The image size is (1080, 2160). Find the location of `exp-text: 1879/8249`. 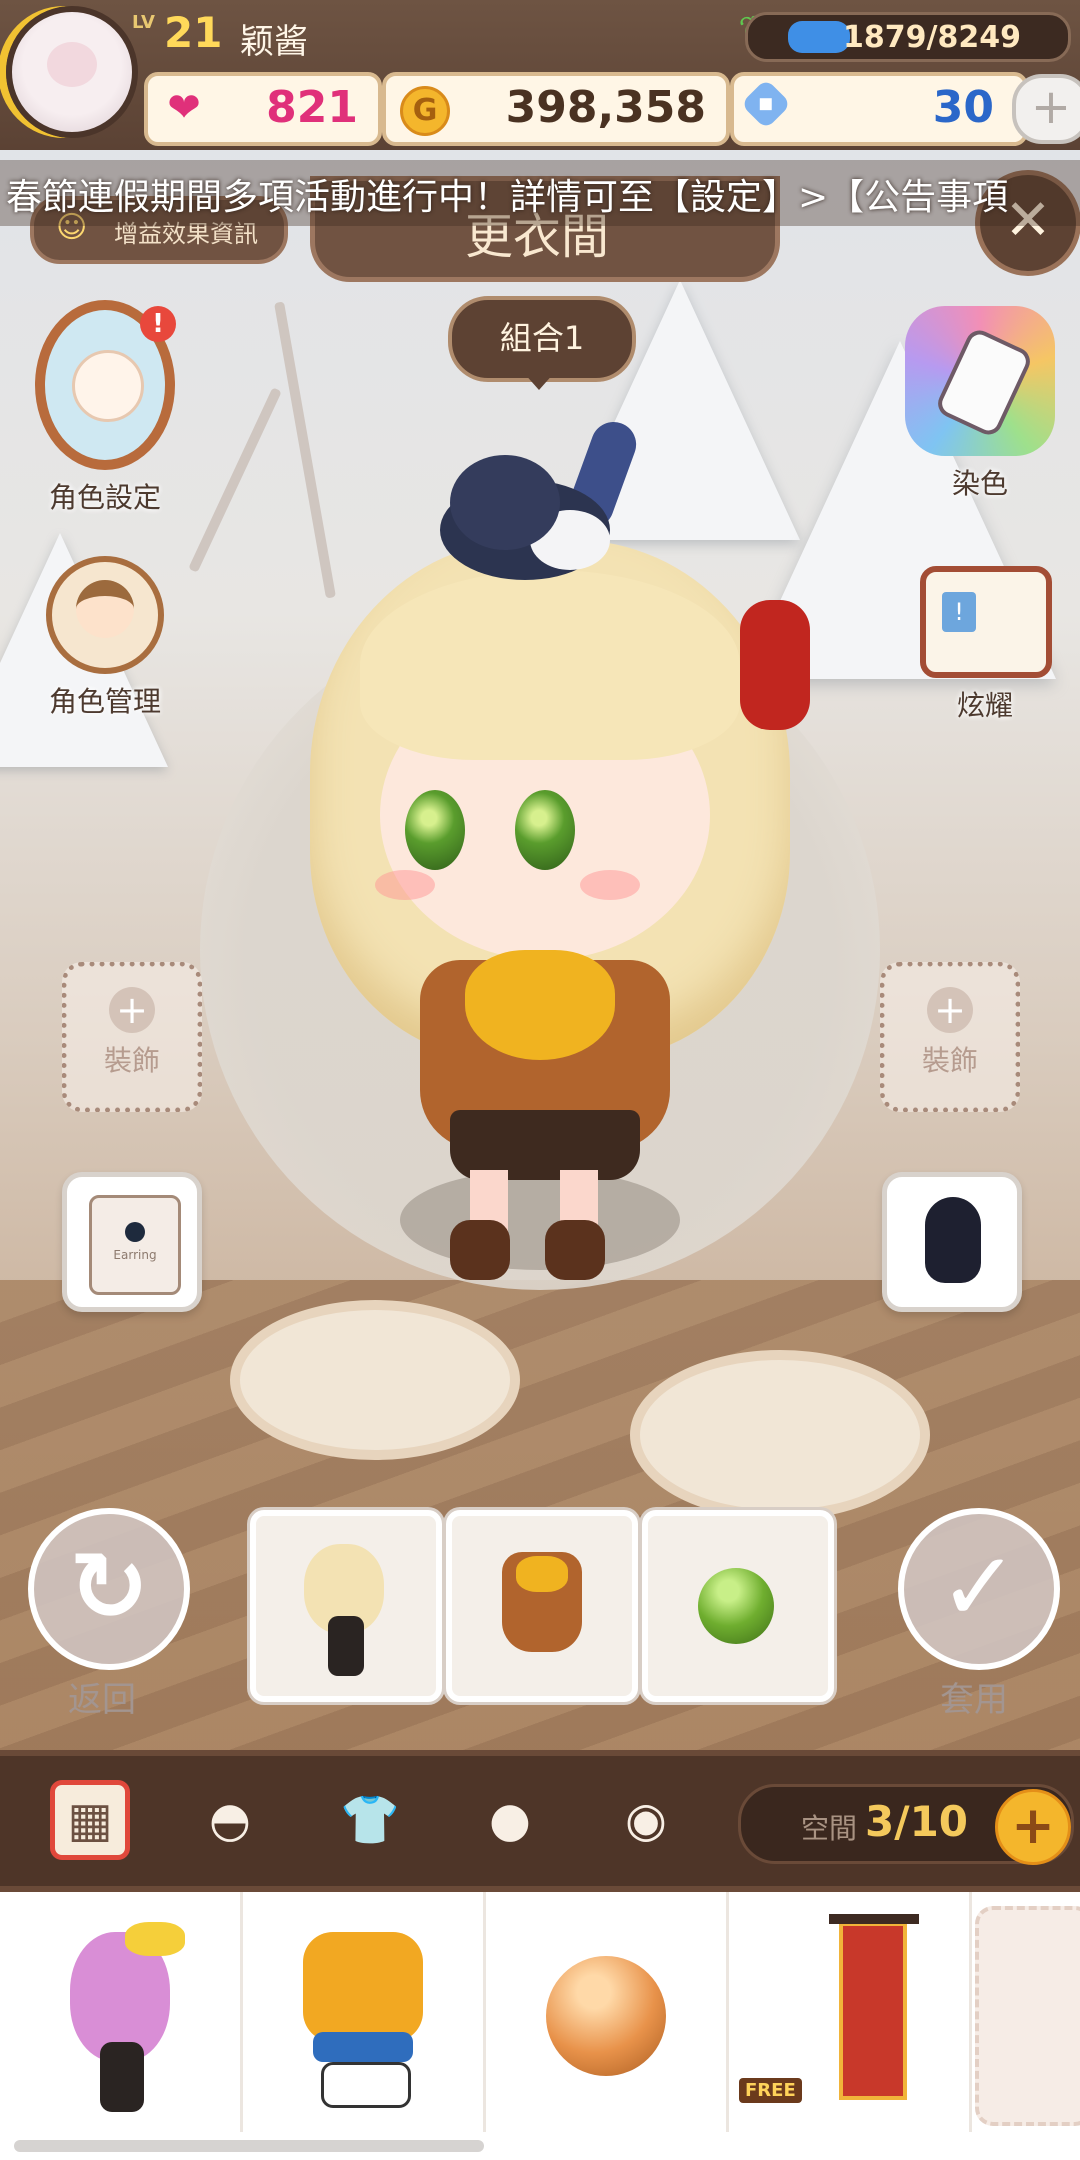

exp-text: 1879/8249 is located at coordinates (932, 37).